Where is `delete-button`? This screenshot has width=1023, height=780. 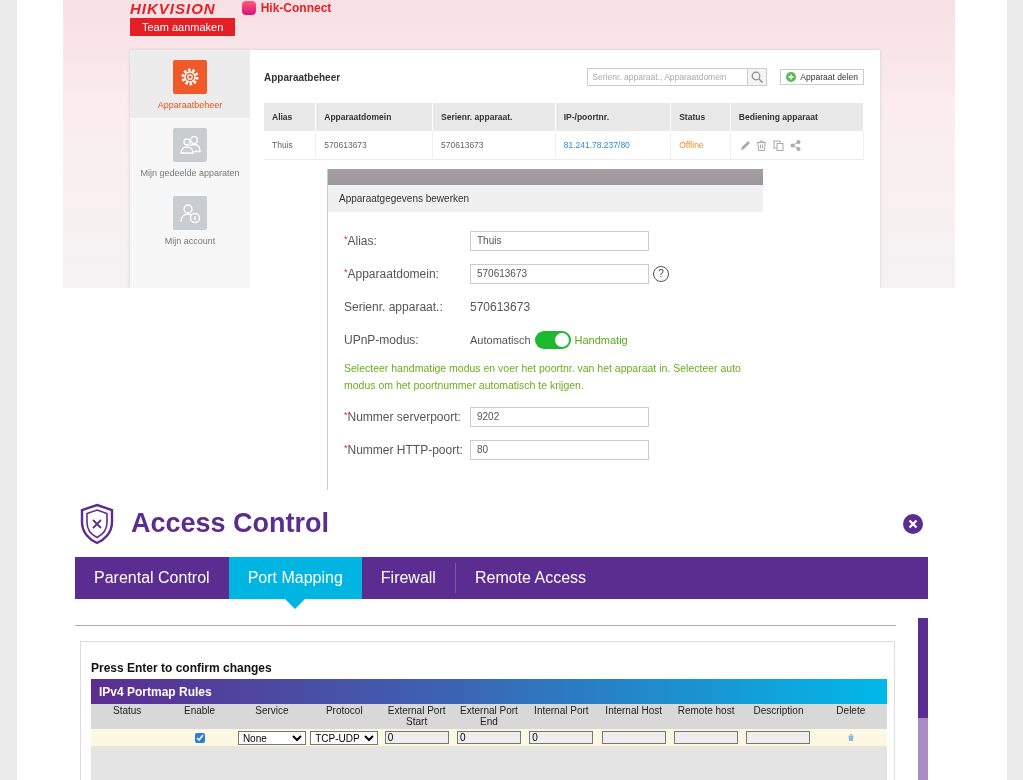 delete-button is located at coordinates (850, 737).